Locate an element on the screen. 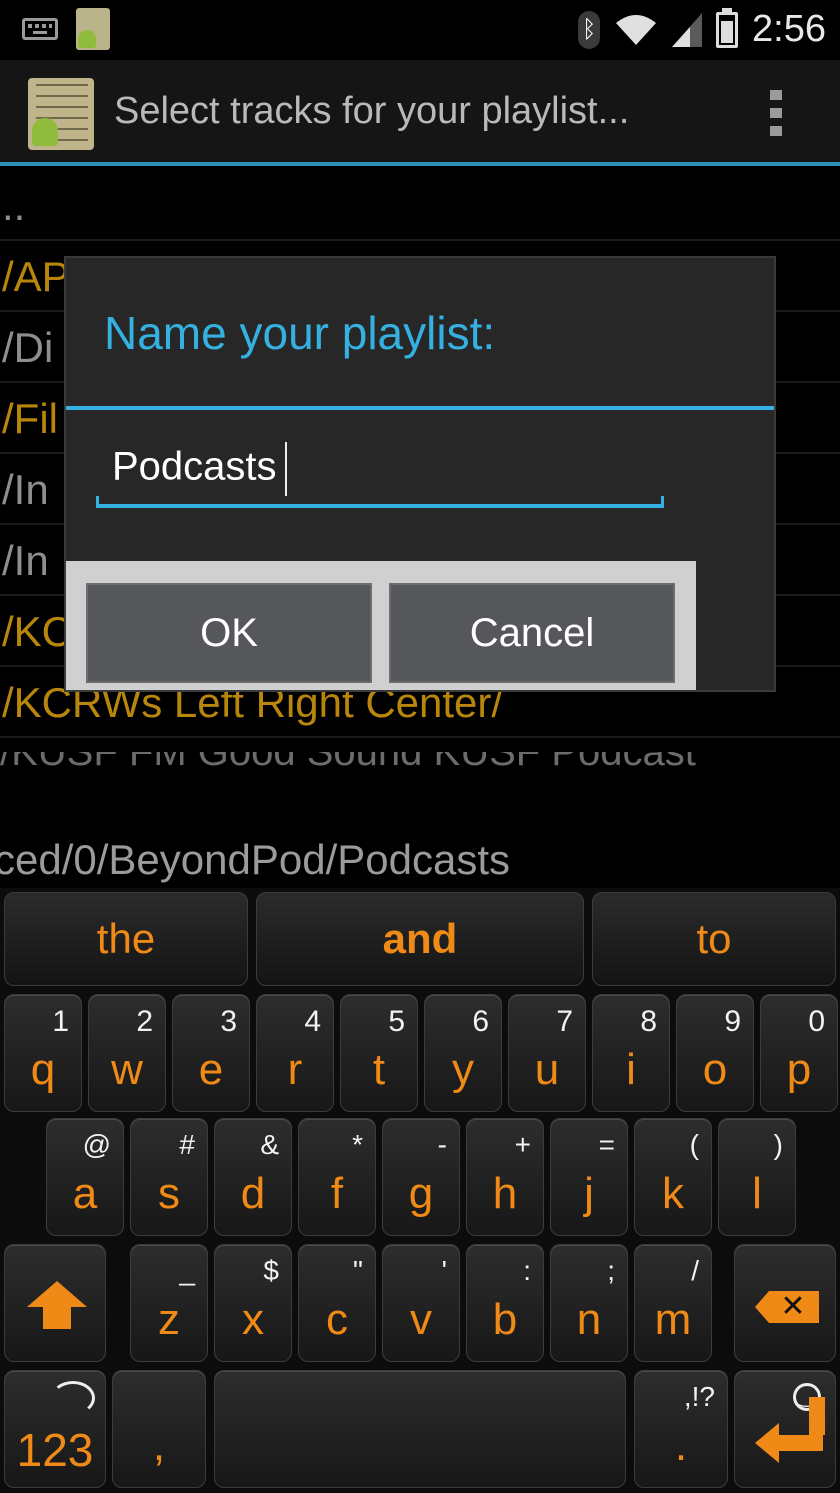 The image size is (840, 1493). key-i: 8i is located at coordinates (631, 1053).